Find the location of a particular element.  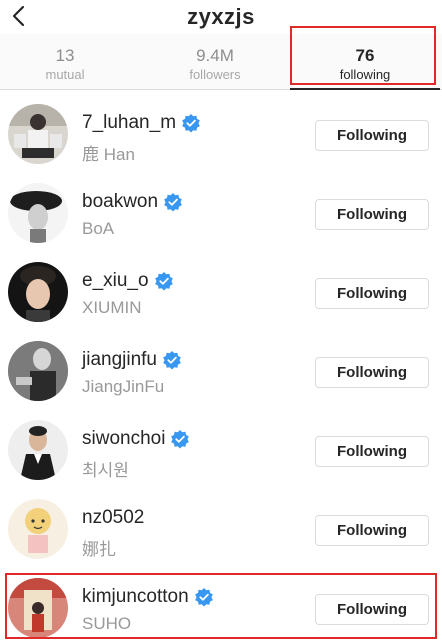

tab-label: mutual is located at coordinates (65, 74).